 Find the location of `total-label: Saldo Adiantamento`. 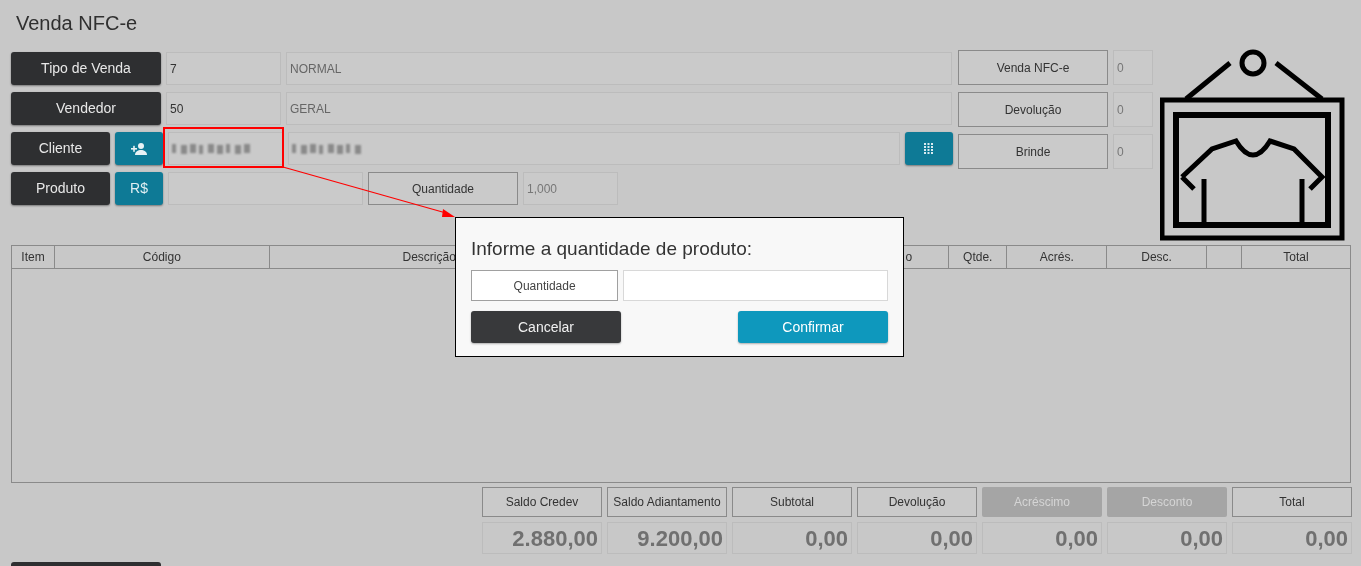

total-label: Saldo Adiantamento is located at coordinates (667, 502).